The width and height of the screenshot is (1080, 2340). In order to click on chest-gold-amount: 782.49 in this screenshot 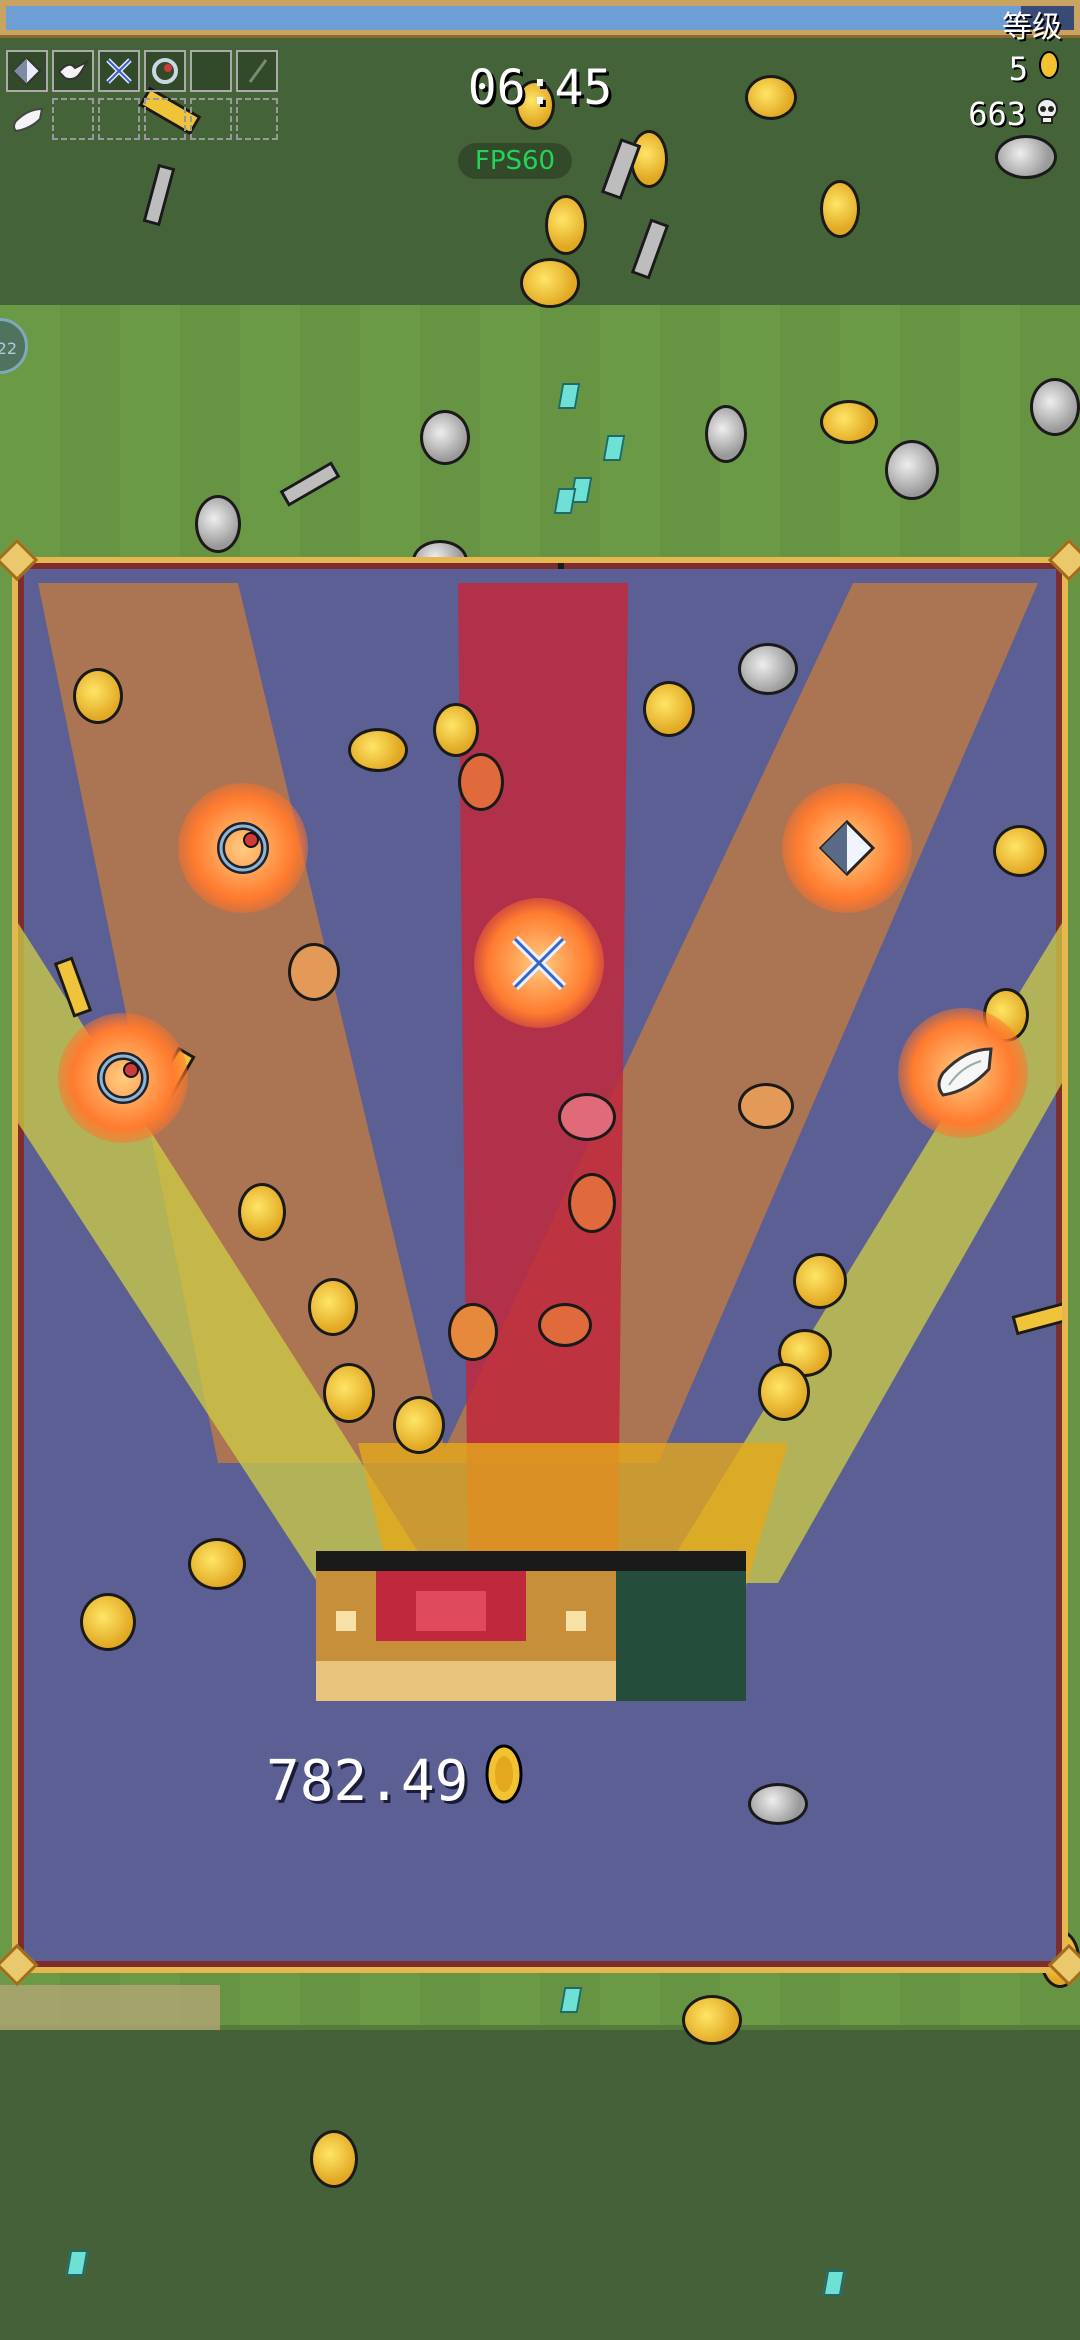, I will do `click(395, 1781)`.